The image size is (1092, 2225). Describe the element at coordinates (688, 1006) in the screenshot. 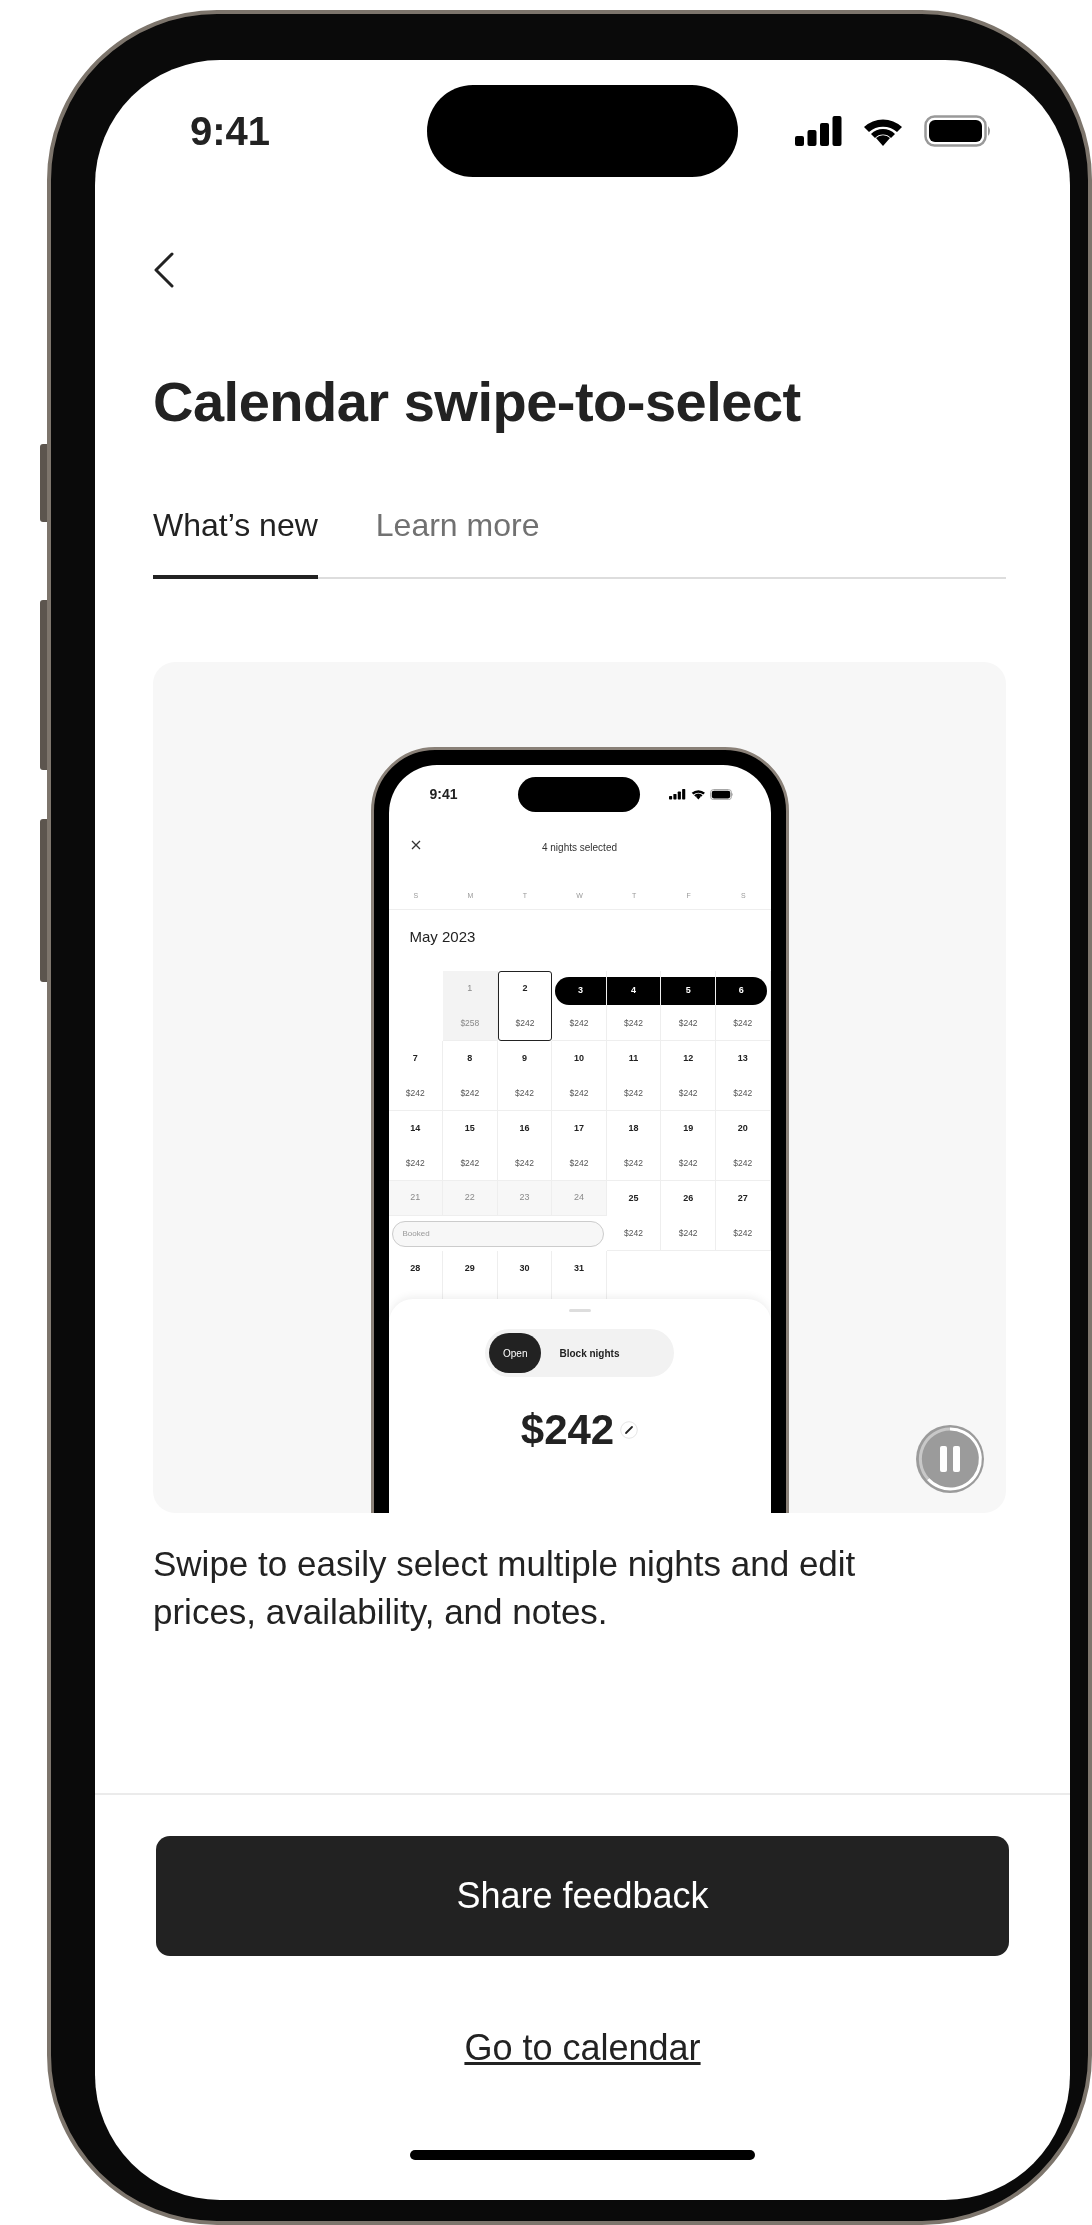

I see `calendar-day: 5 $242` at that location.